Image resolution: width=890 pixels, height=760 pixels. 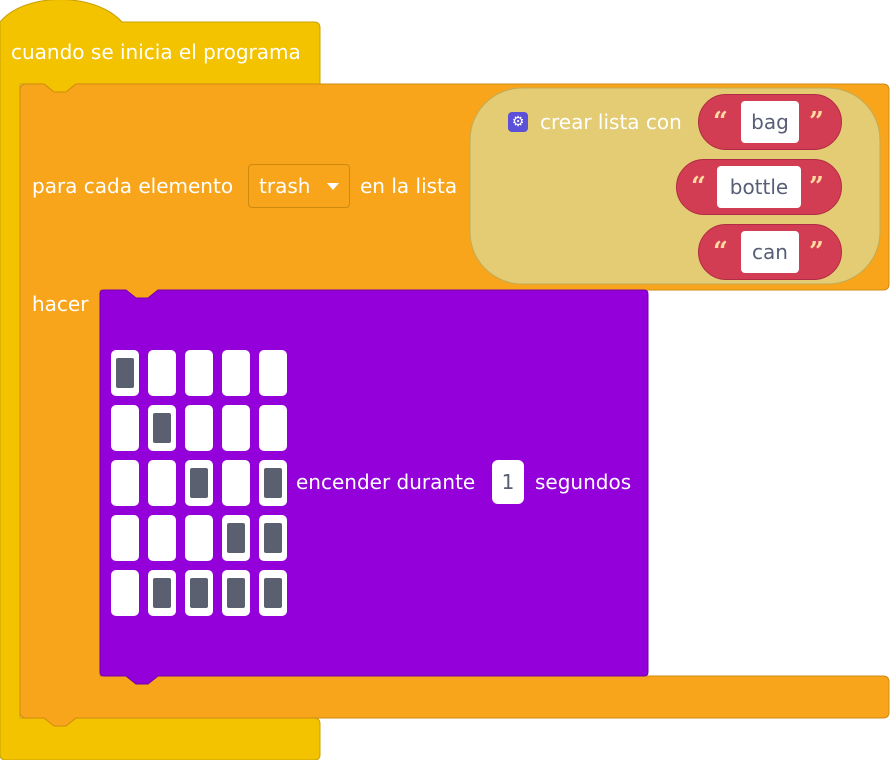 I want to click on seconds-label: segundos, so click(x=583, y=482).